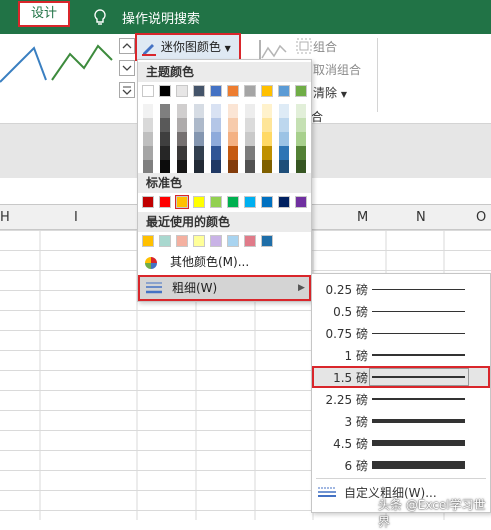 The image size is (491, 530). Describe the element at coordinates (58, 65) in the screenshot. I see `sparkline-style-gallery` at that location.